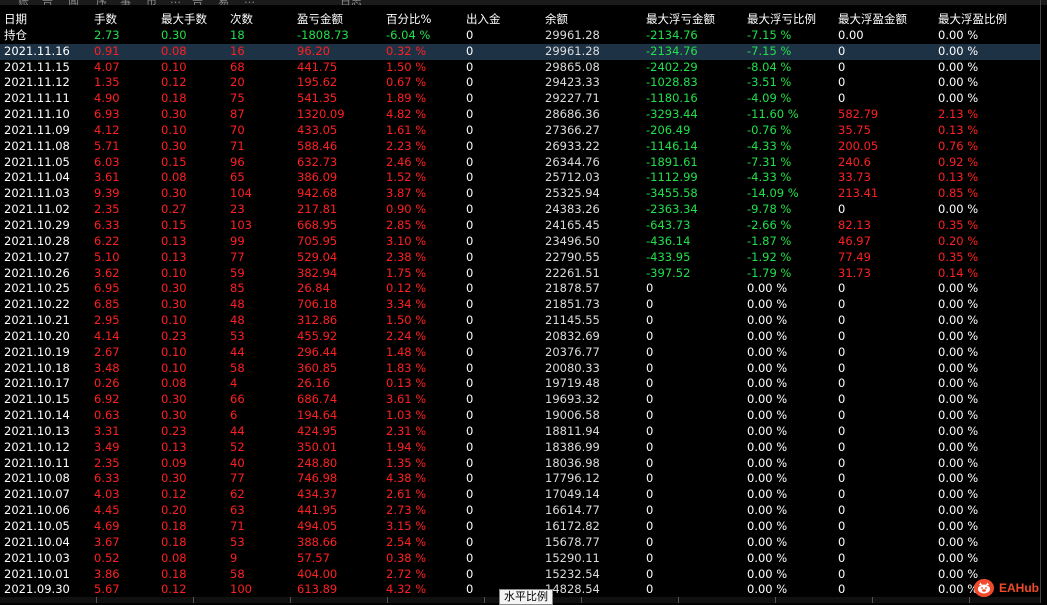 The height and width of the screenshot is (605, 1047). I want to click on max-float-loss-cell: 0, so click(650, 573).